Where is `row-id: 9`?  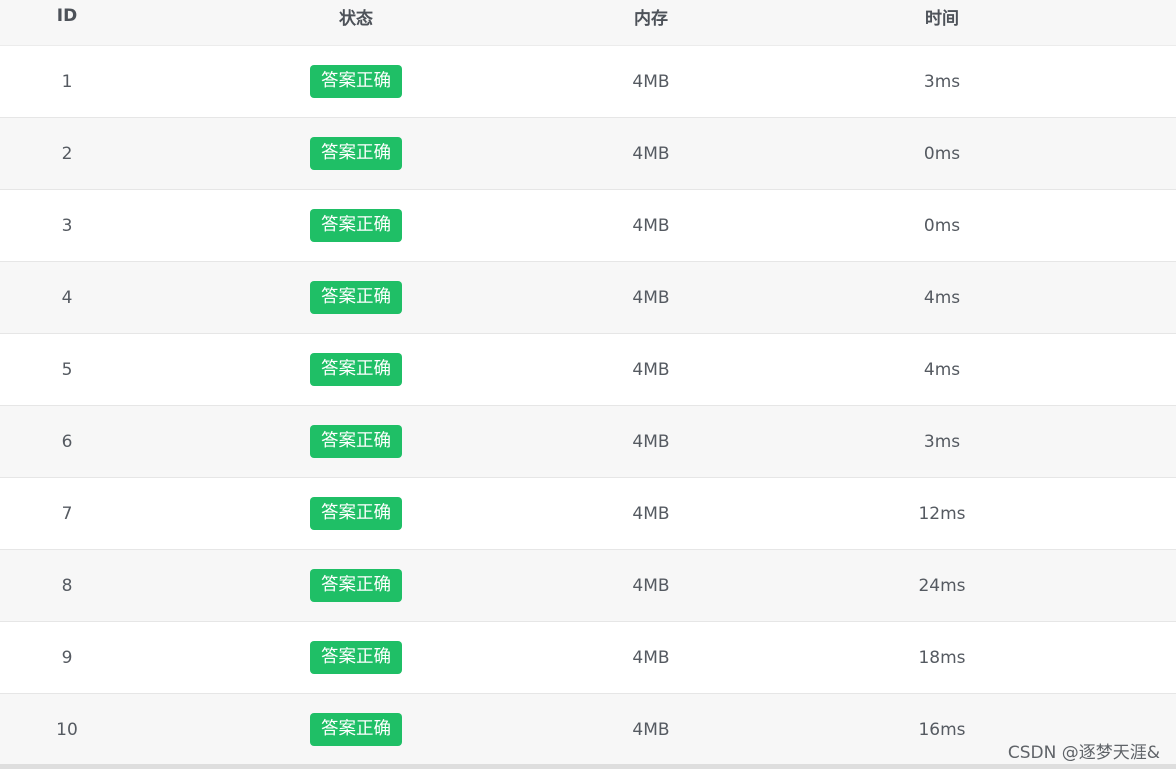 row-id: 9 is located at coordinates (67, 657).